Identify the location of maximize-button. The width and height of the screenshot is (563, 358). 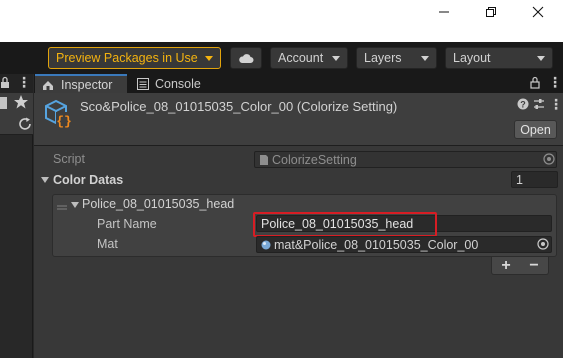
(491, 12).